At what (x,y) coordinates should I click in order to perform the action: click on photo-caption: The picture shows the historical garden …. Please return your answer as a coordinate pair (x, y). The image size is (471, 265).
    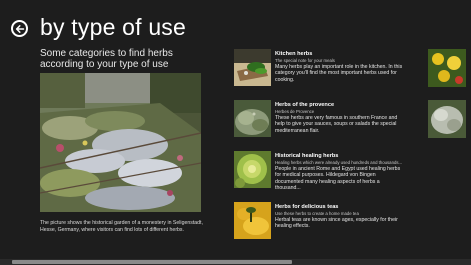
    Looking at the image, I should click on (121, 226).